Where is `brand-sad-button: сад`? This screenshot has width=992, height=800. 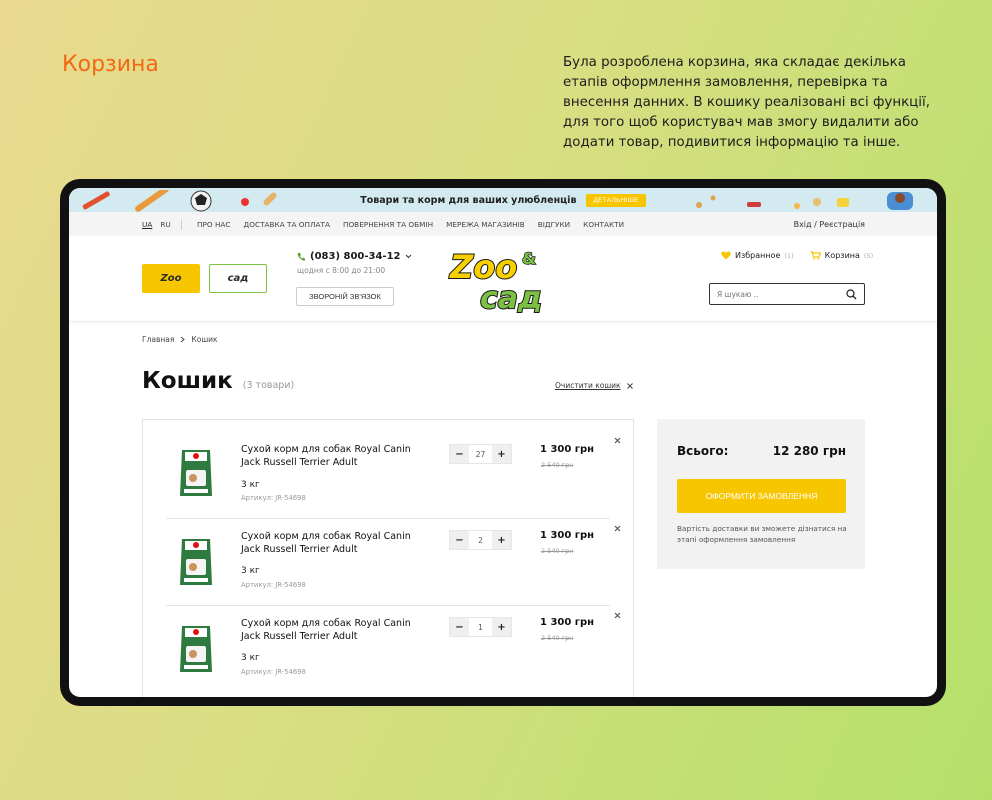 brand-sad-button: сад is located at coordinates (238, 278).